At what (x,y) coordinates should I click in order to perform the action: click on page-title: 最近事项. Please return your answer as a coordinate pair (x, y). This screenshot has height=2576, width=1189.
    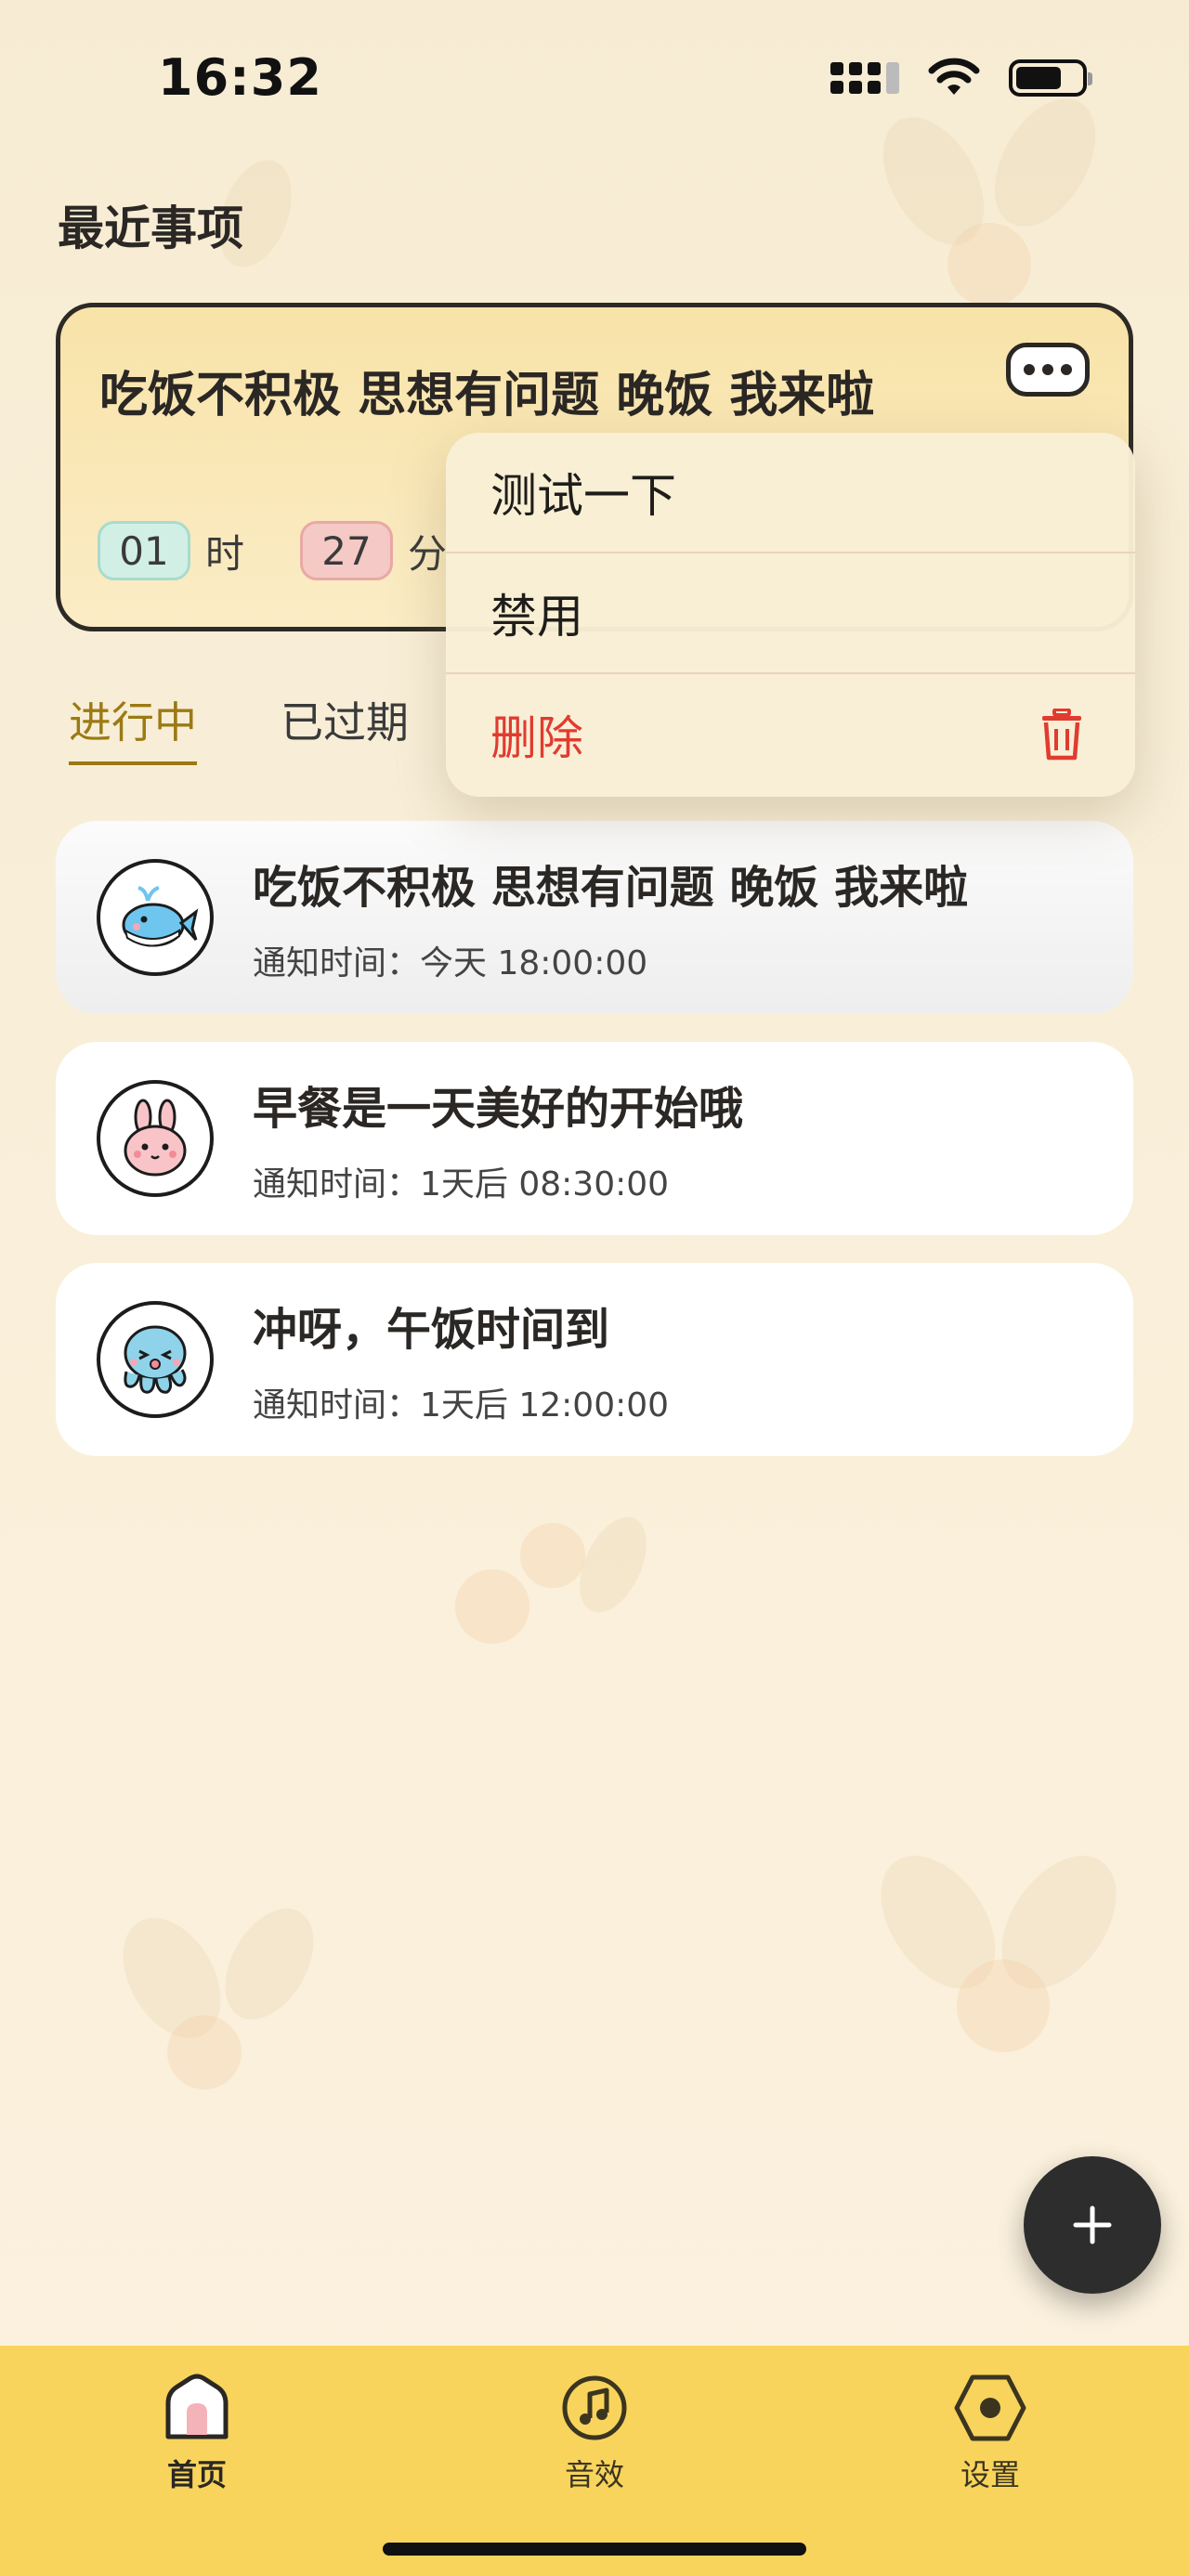
    Looking at the image, I should click on (151, 228).